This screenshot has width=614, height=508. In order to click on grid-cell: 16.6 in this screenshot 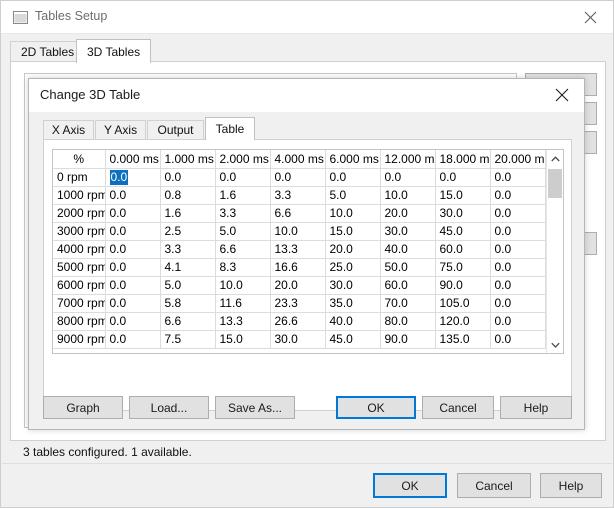, I will do `click(298, 267)`.